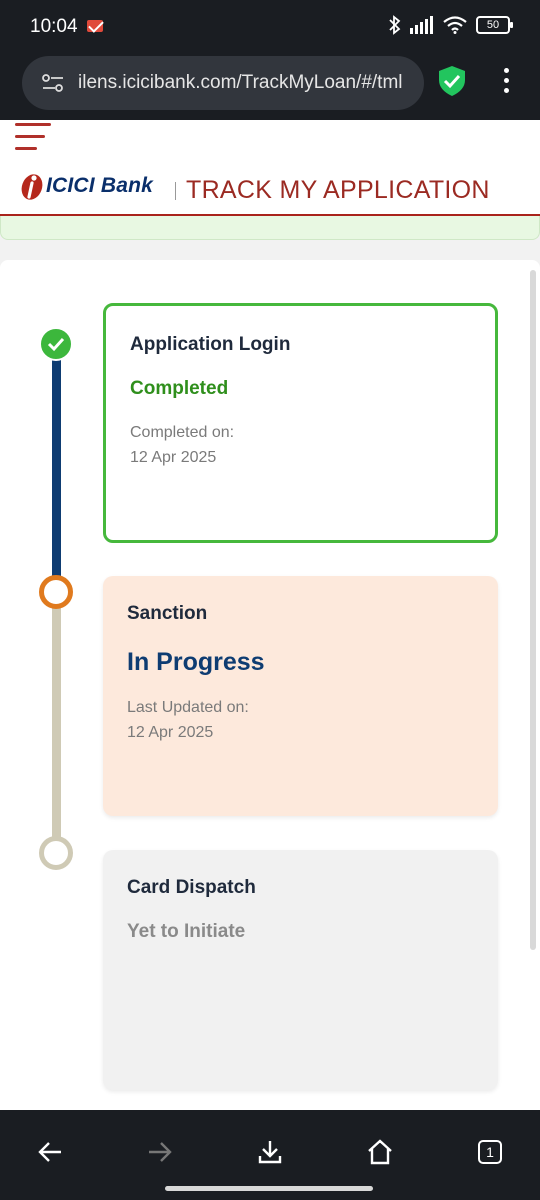 Image resolution: width=540 pixels, height=1200 pixels. I want to click on step-card-card-dispatch: Card Dispatch Yet to Initiate, so click(300, 970).